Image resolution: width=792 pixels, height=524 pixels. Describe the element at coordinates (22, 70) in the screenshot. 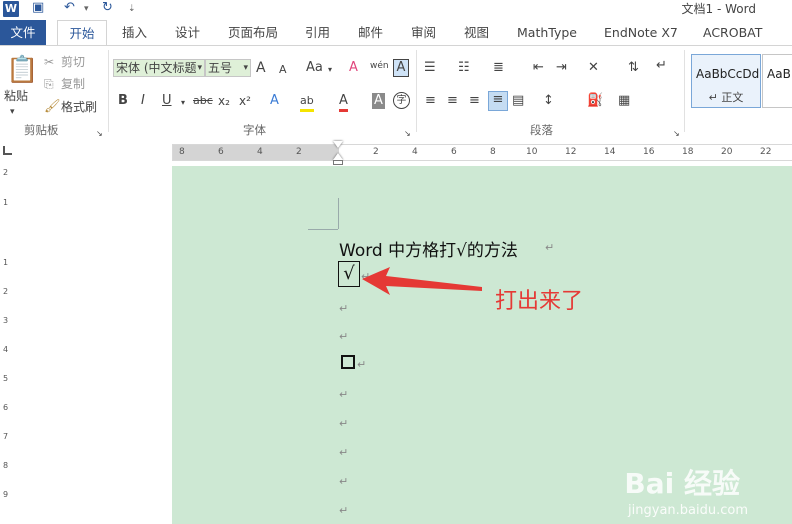

I see `paste-icon: 📋` at that location.